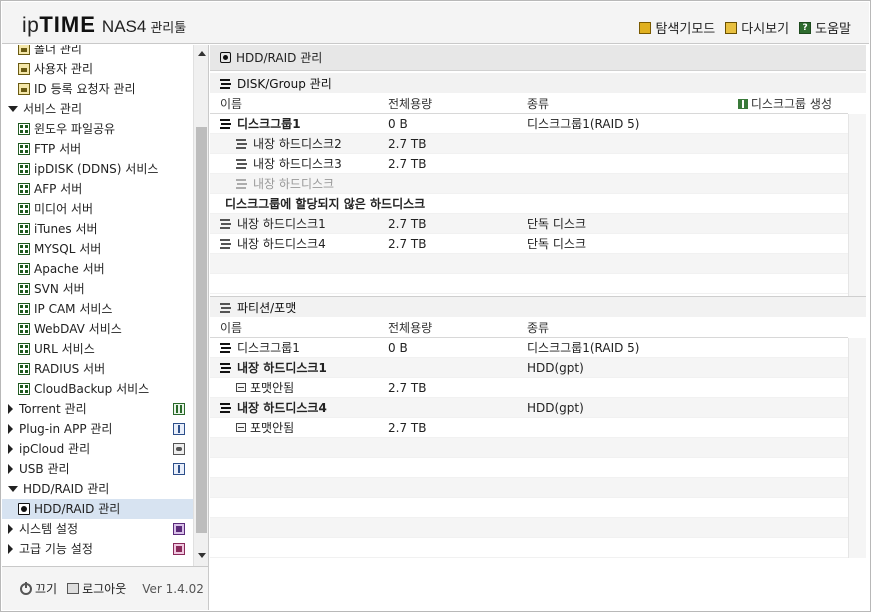  Describe the element at coordinates (529, 244) in the screenshot. I see `table-row: 내장 하드디스크4 2.7 TB 단독 디스크` at that location.